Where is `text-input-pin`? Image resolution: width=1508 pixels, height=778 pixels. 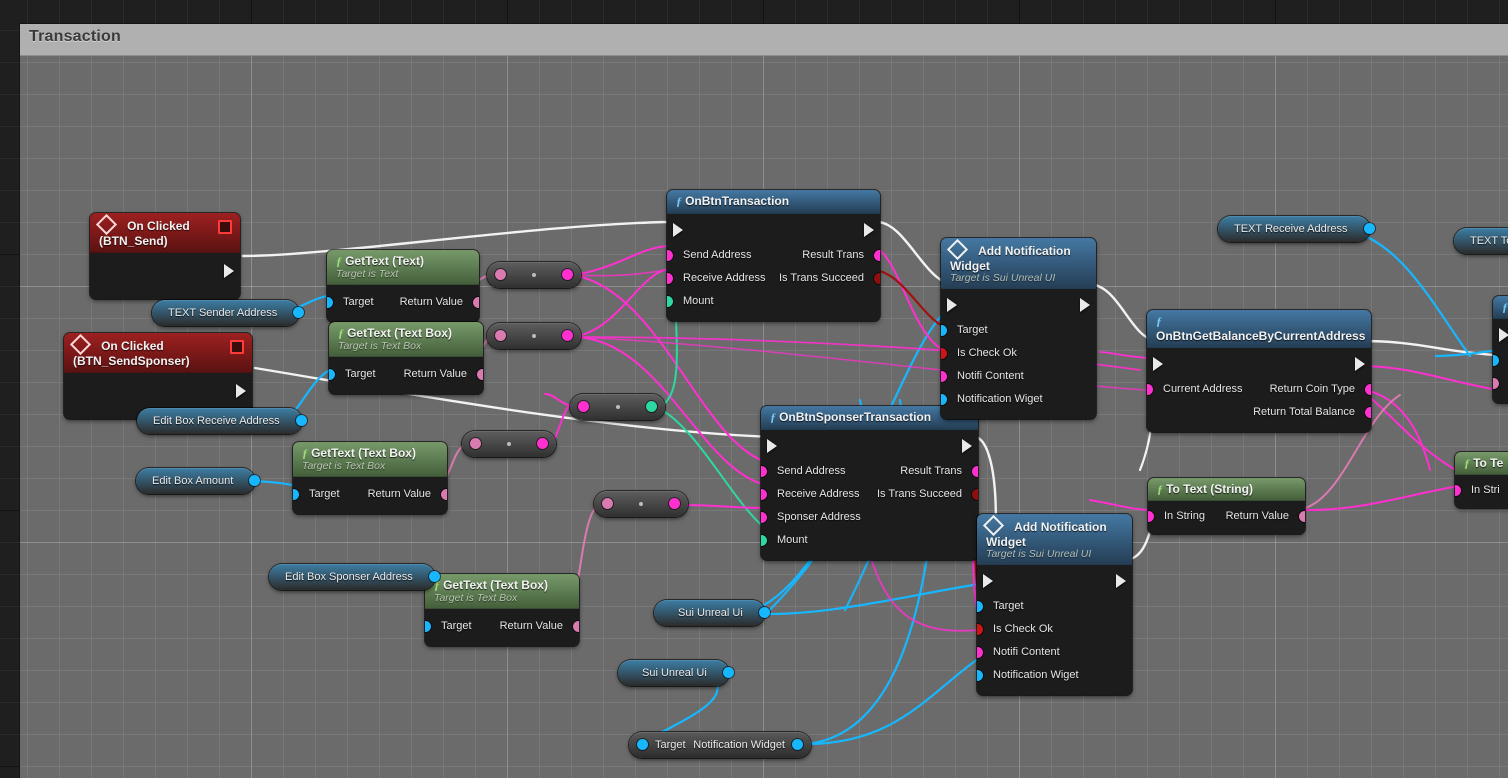 text-input-pin is located at coordinates (1496, 383).